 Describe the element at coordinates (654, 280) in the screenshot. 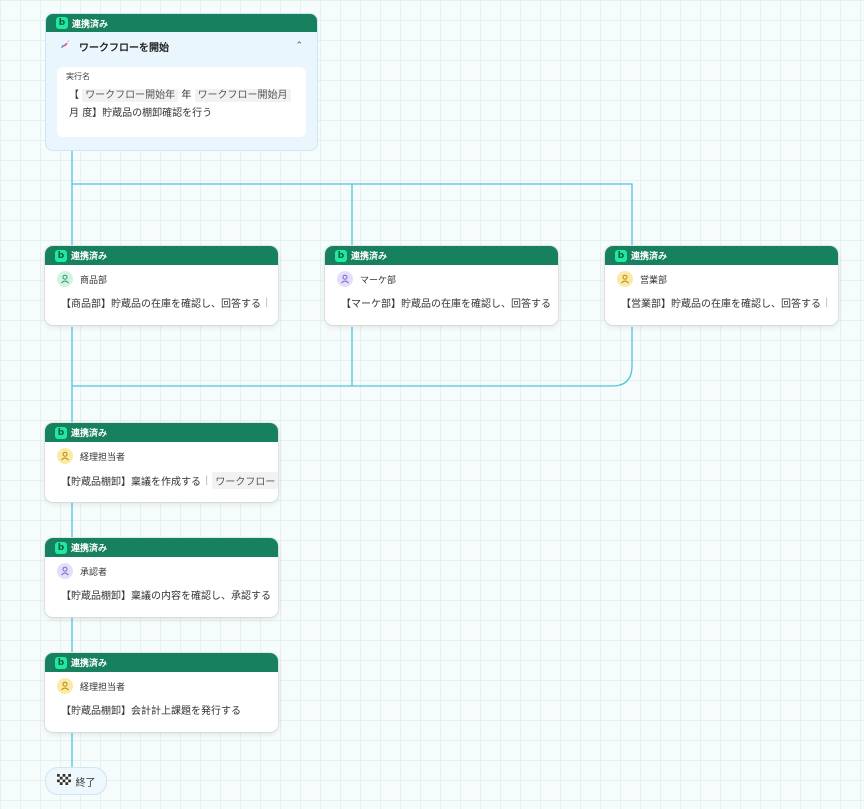

I see `assignee-label: 営業部` at that location.